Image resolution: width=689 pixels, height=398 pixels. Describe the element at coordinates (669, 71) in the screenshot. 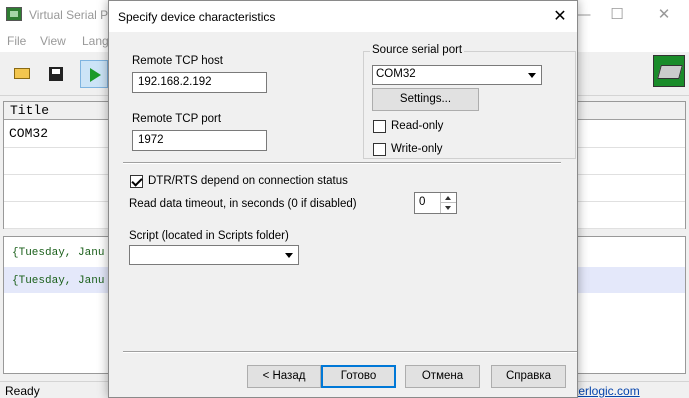

I see `network-port-icon` at that location.